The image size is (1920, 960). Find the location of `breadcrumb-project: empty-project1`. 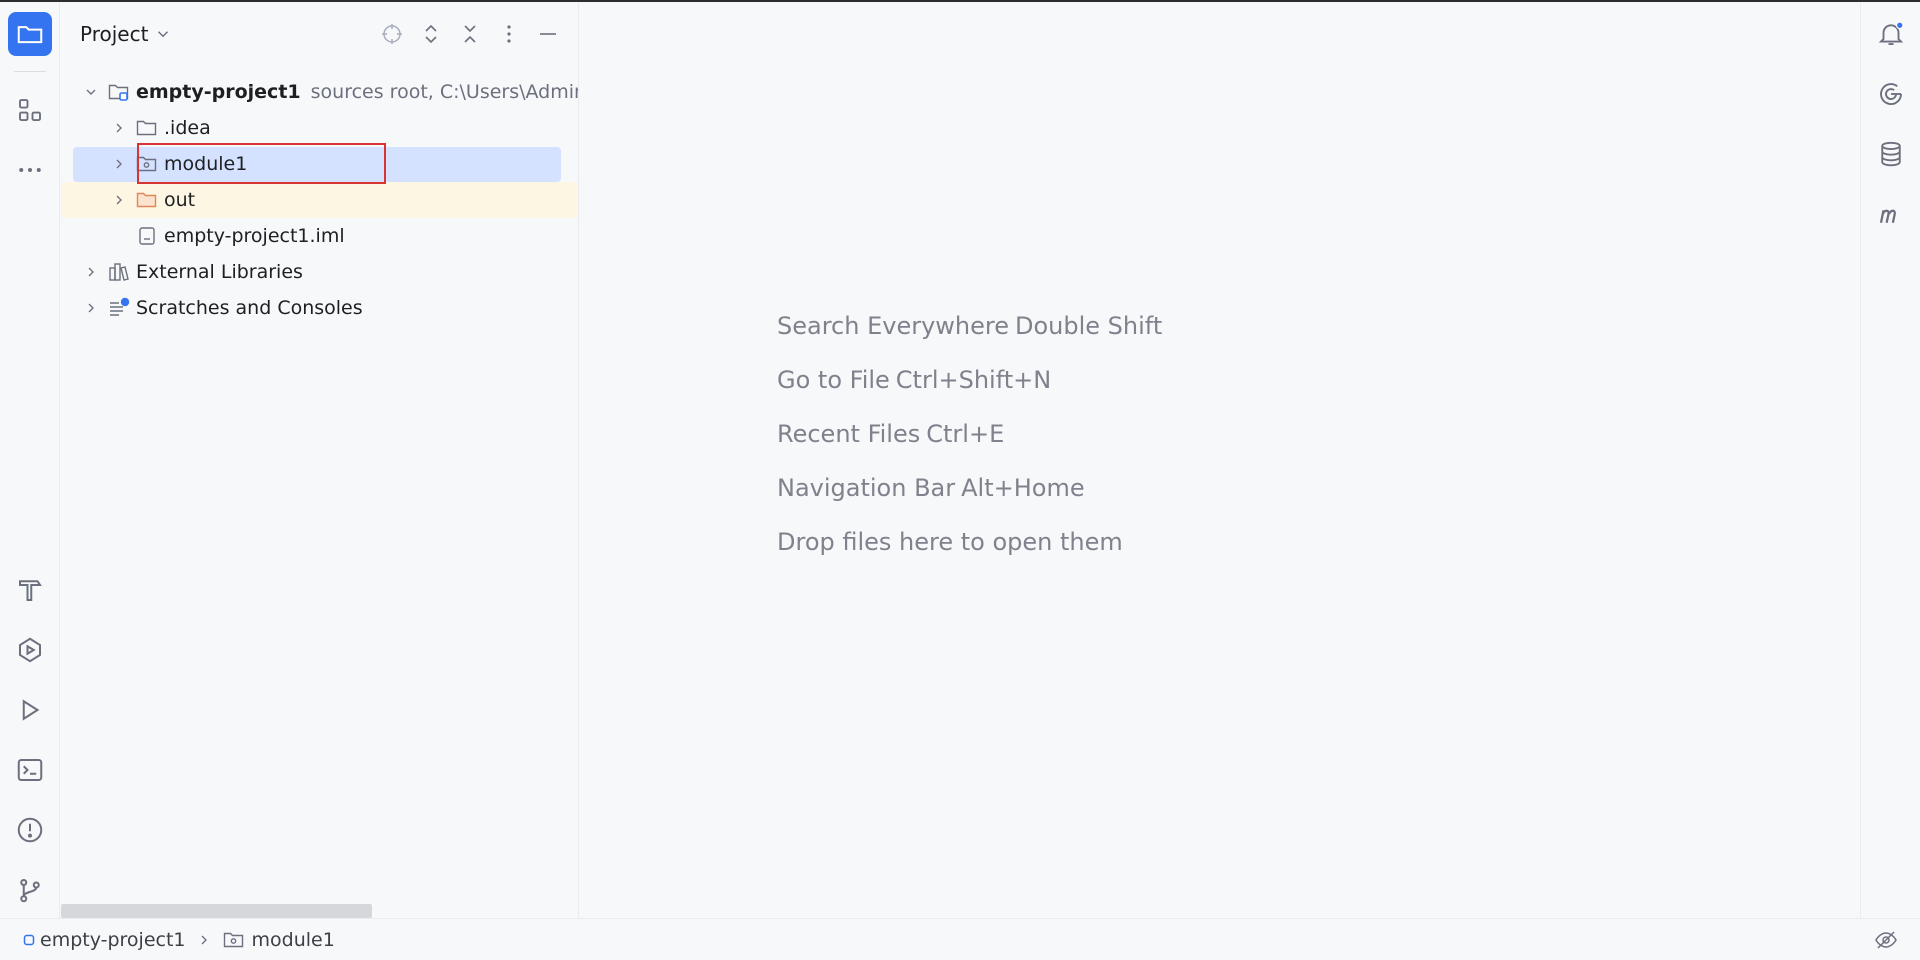

breadcrumb-project: empty-project1 is located at coordinates (103, 940).